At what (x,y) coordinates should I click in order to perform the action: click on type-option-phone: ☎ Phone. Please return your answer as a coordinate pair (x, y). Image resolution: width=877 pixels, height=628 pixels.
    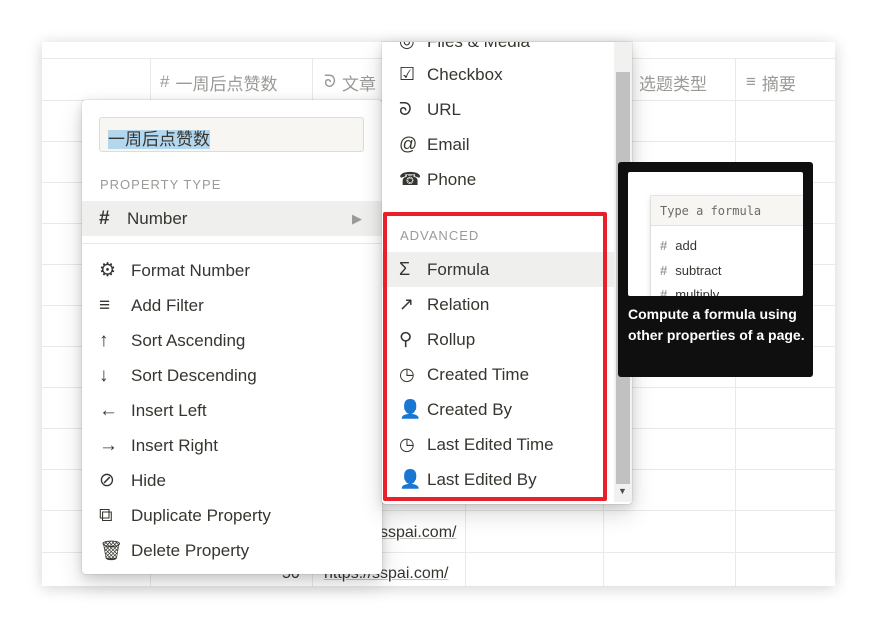
    Looking at the image, I should click on (498, 179).